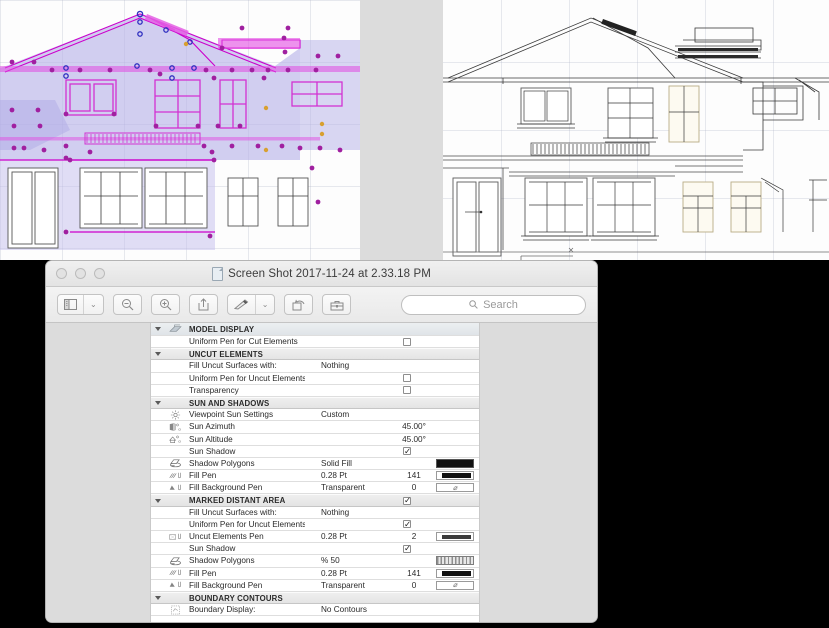 Image resolution: width=829 pixels, height=628 pixels. I want to click on window-toolbar: ⌄ ⌄ Search, so click(321, 305).